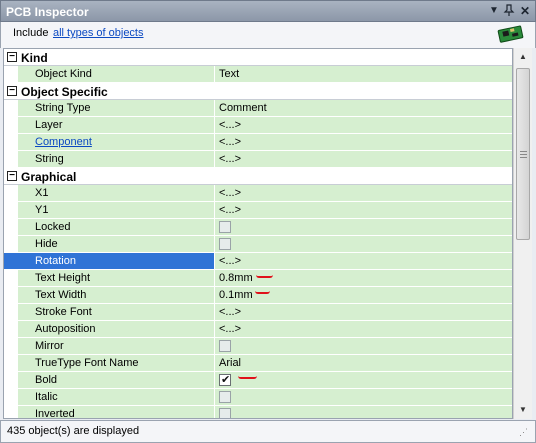  I want to click on property-name: TrueType Font Name, so click(109, 363).